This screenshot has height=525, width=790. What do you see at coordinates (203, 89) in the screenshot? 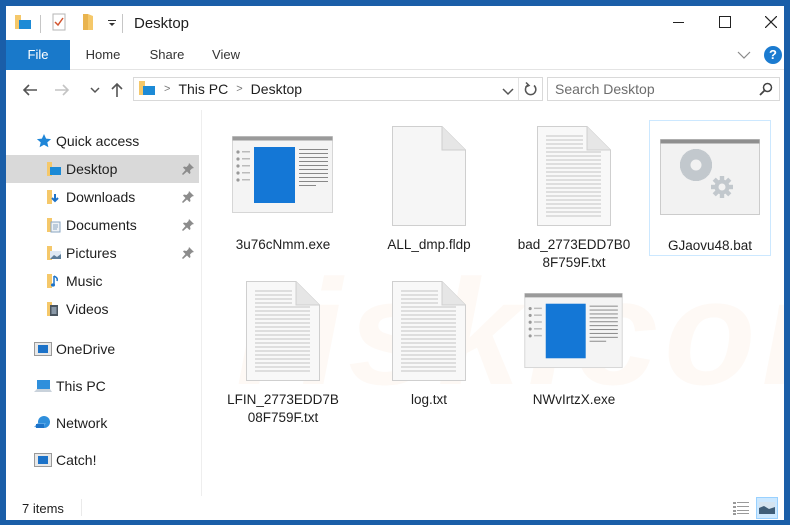
I see `breadcrumb-this-pc: This PC` at bounding box center [203, 89].